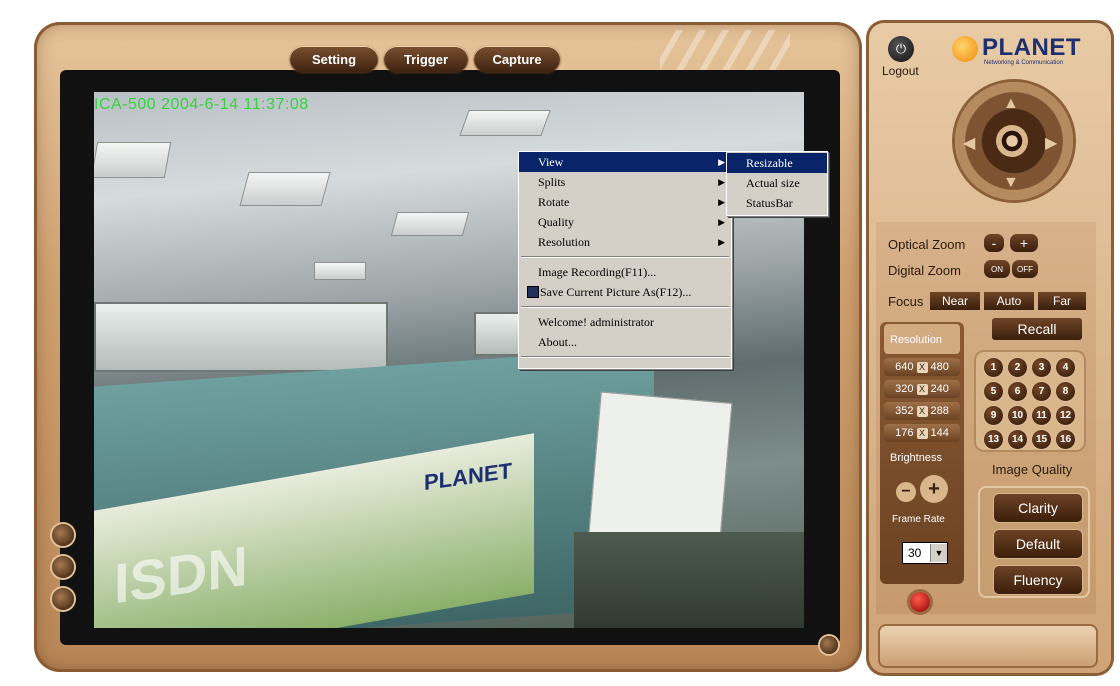 The image size is (1120, 686). Describe the element at coordinates (906, 301) in the screenshot. I see `focus-label: Focus` at that location.